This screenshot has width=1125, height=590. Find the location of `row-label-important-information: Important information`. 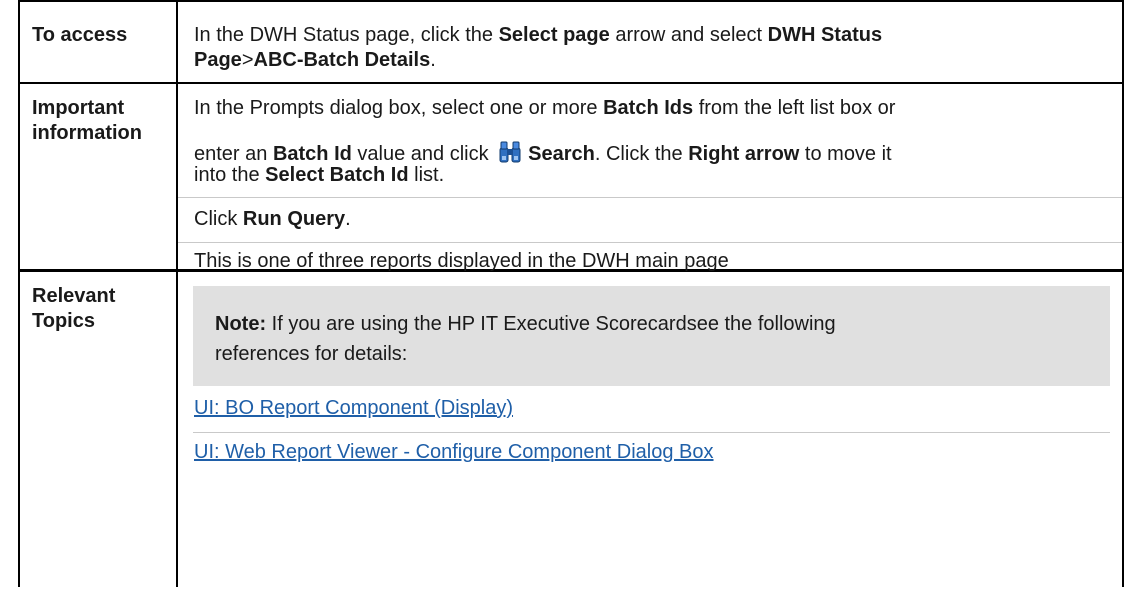

row-label-important-information: Important information is located at coordinates (99, 176).